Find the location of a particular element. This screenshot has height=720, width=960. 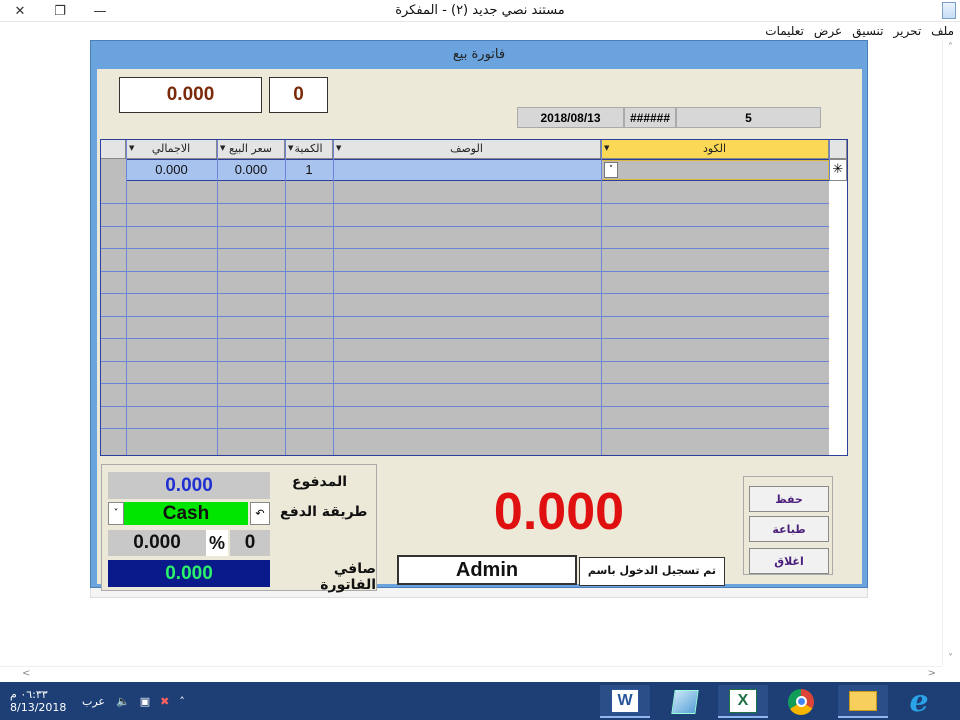

menu-bar: ملف تحرير تنسيق عرض تعليمات is located at coordinates (480, 31).